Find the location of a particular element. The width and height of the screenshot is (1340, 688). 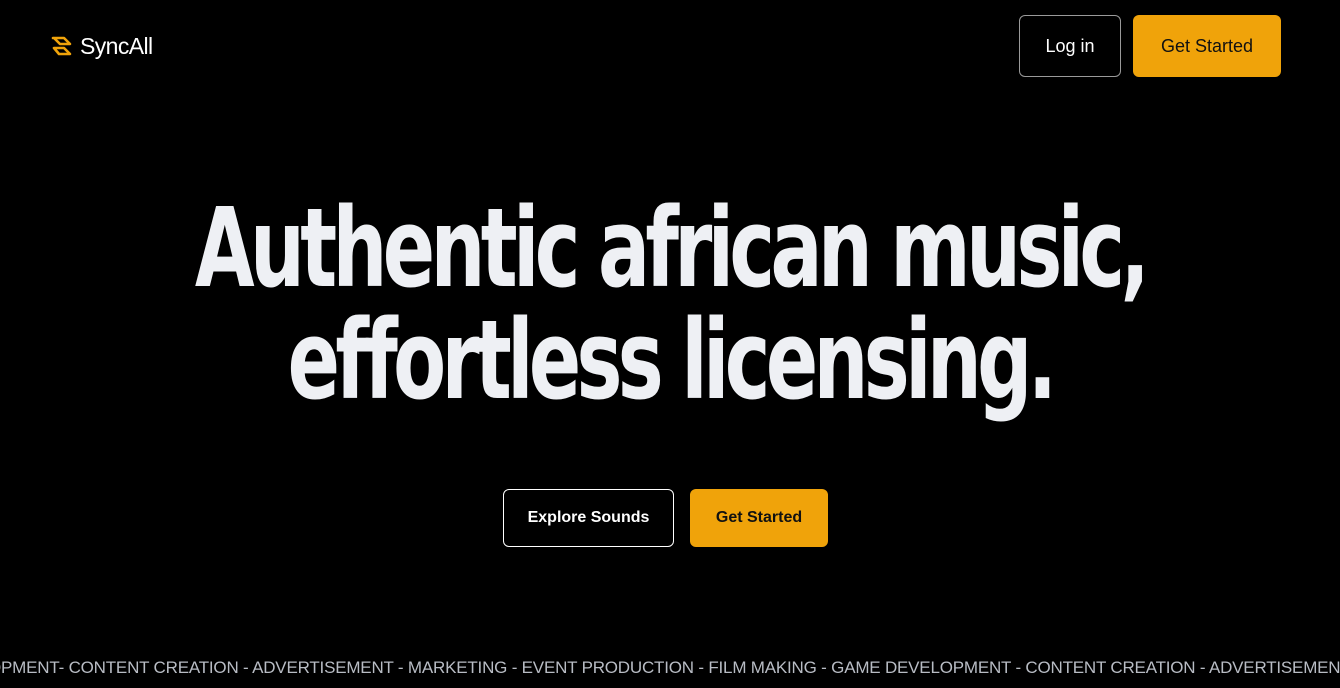

brand-name: SyncAll is located at coordinates (116, 46).